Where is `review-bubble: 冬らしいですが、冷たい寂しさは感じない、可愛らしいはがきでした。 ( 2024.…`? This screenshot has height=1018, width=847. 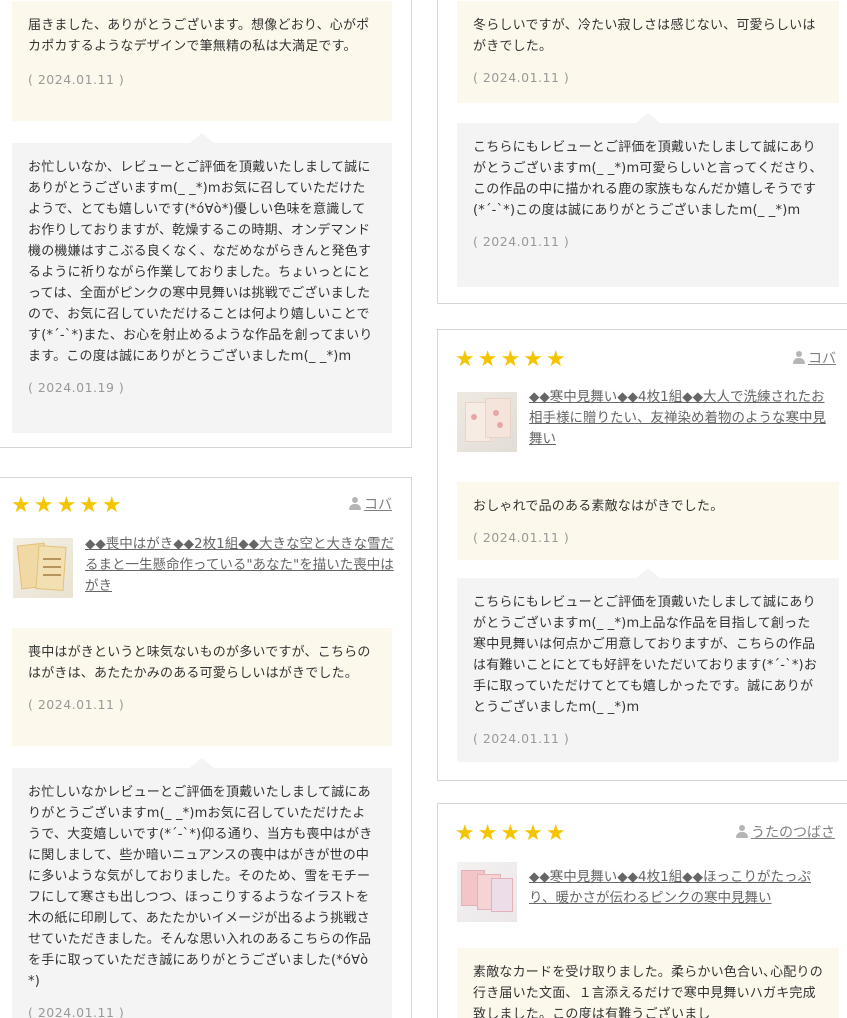
review-bubble: 冬らしいですが、冷たい寂しさは感じない、可愛らしいはがきでした。 ( 2024.… is located at coordinates (648, 52).